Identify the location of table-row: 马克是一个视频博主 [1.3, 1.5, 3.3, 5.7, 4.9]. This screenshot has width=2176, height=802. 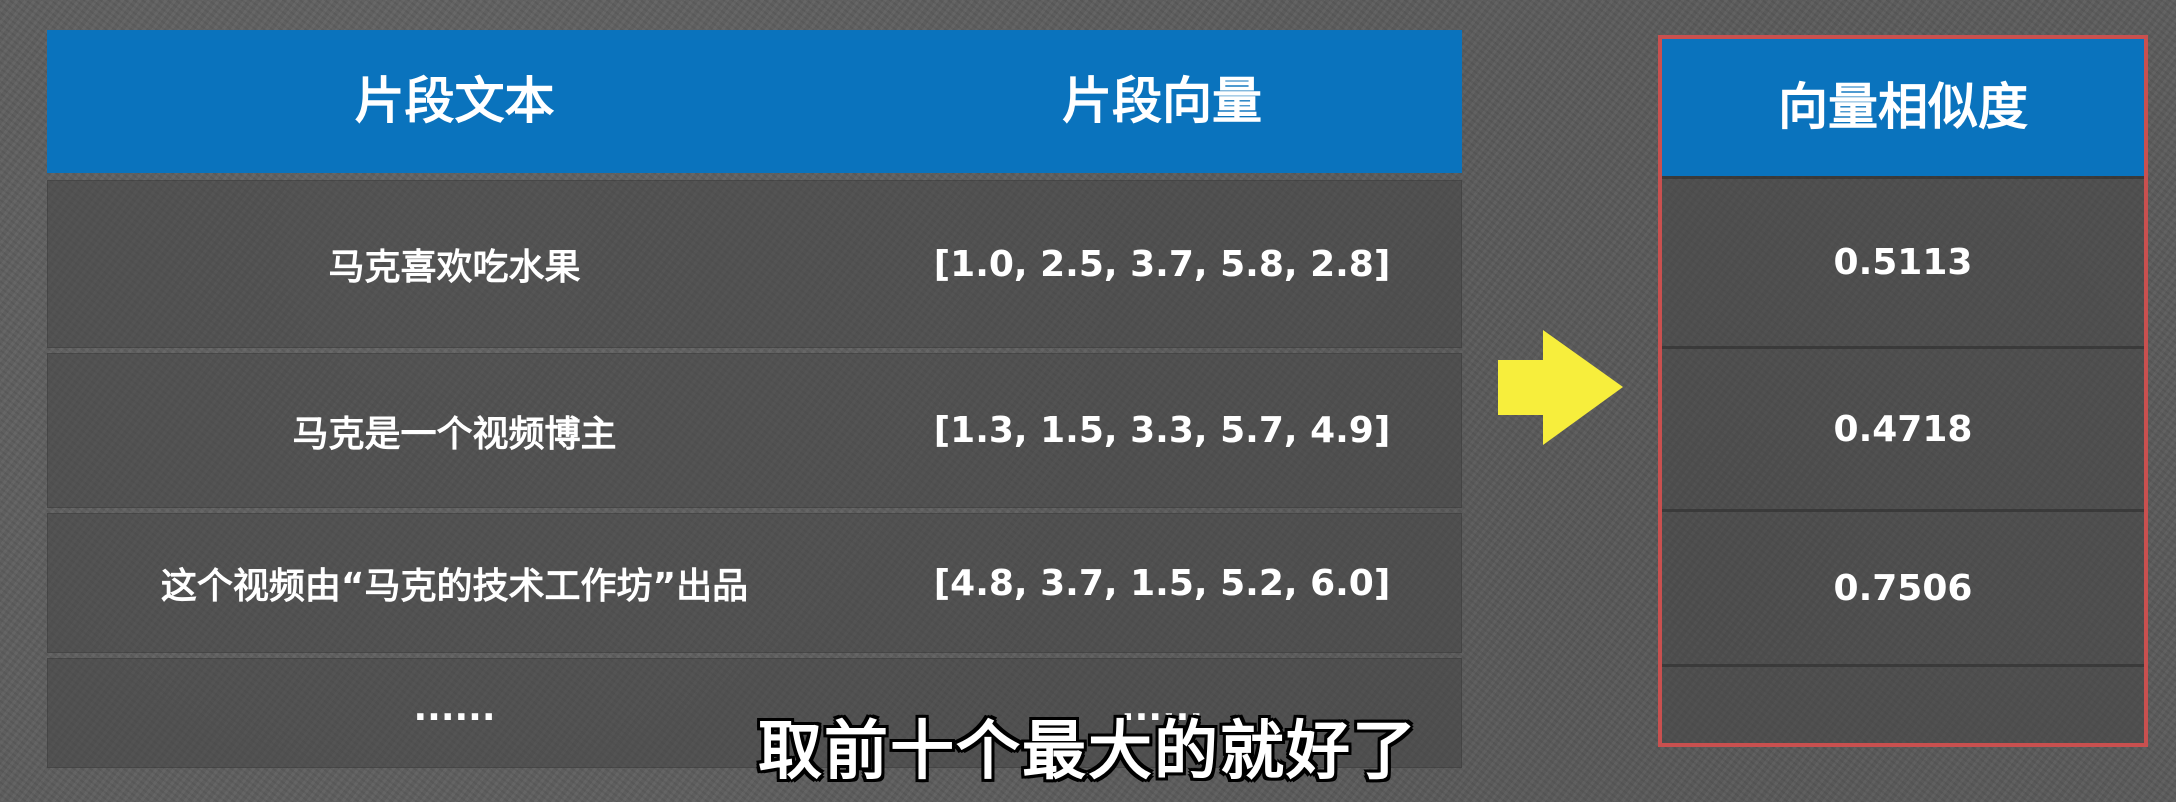
(754, 430).